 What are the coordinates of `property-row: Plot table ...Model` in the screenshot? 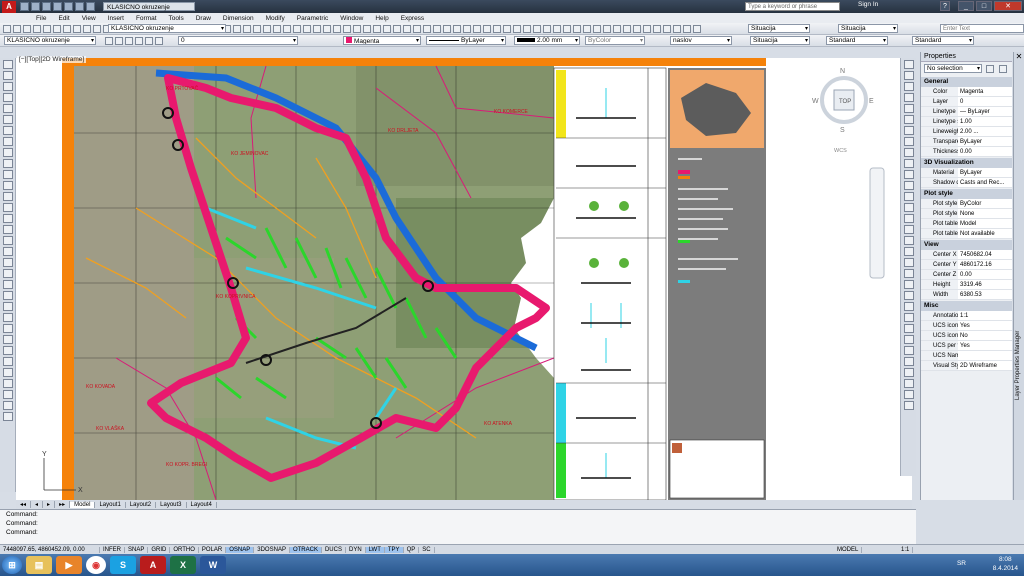 It's located at (966, 224).